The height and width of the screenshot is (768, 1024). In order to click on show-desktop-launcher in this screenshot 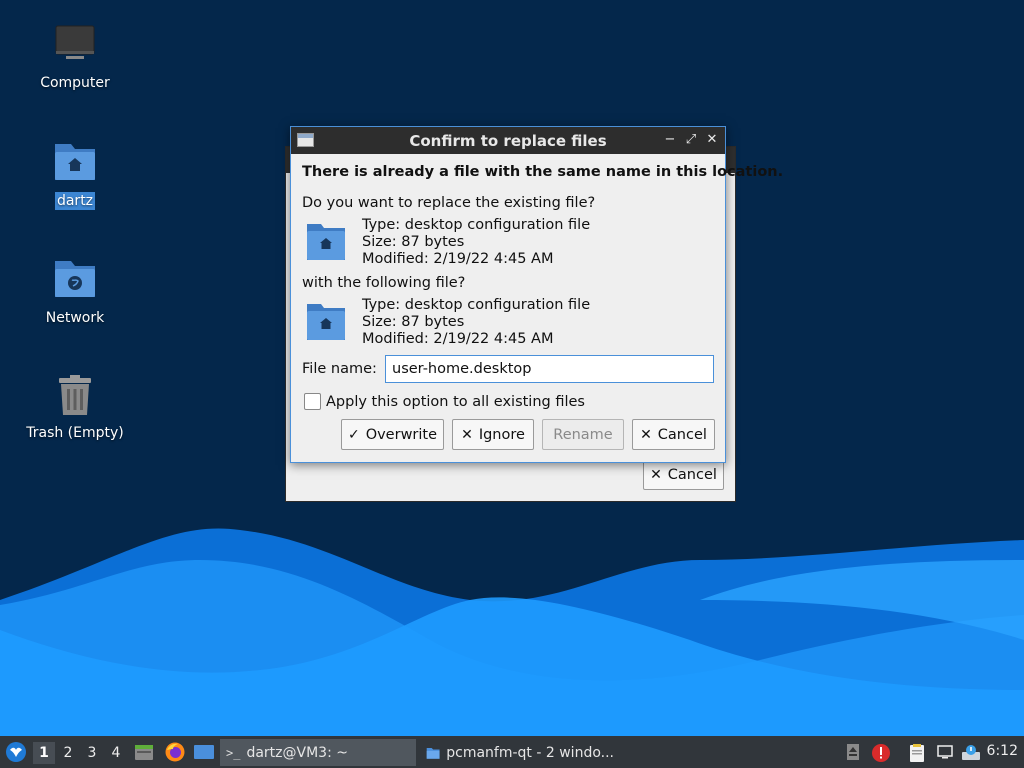, I will do `click(204, 752)`.